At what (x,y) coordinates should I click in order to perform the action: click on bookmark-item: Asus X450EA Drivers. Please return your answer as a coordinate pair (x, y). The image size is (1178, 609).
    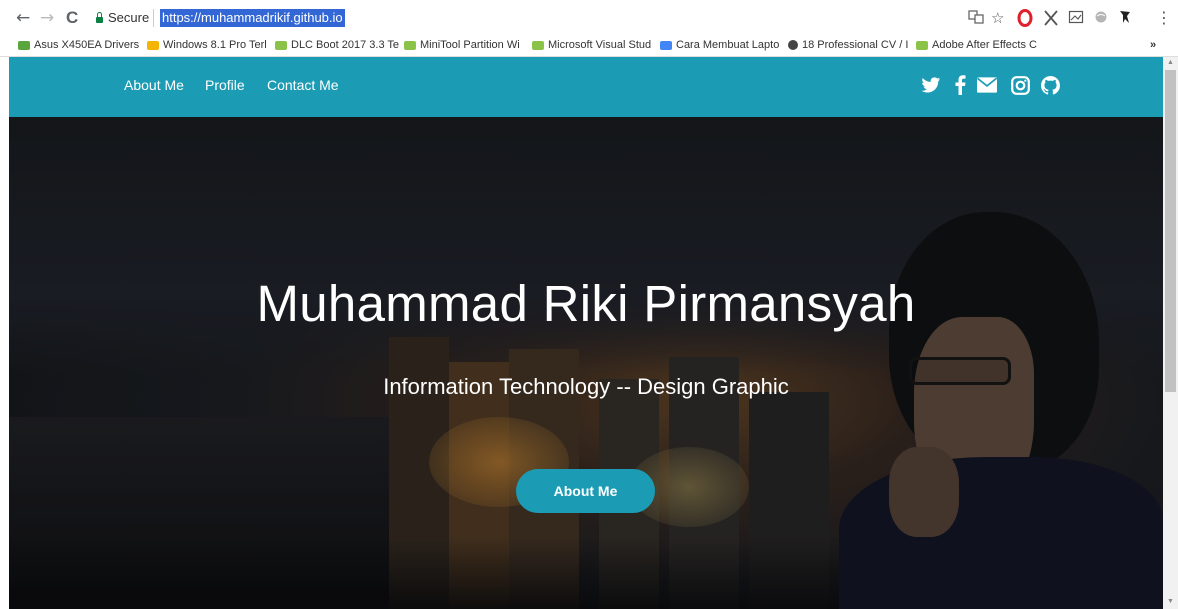
    Looking at the image, I should click on (78, 45).